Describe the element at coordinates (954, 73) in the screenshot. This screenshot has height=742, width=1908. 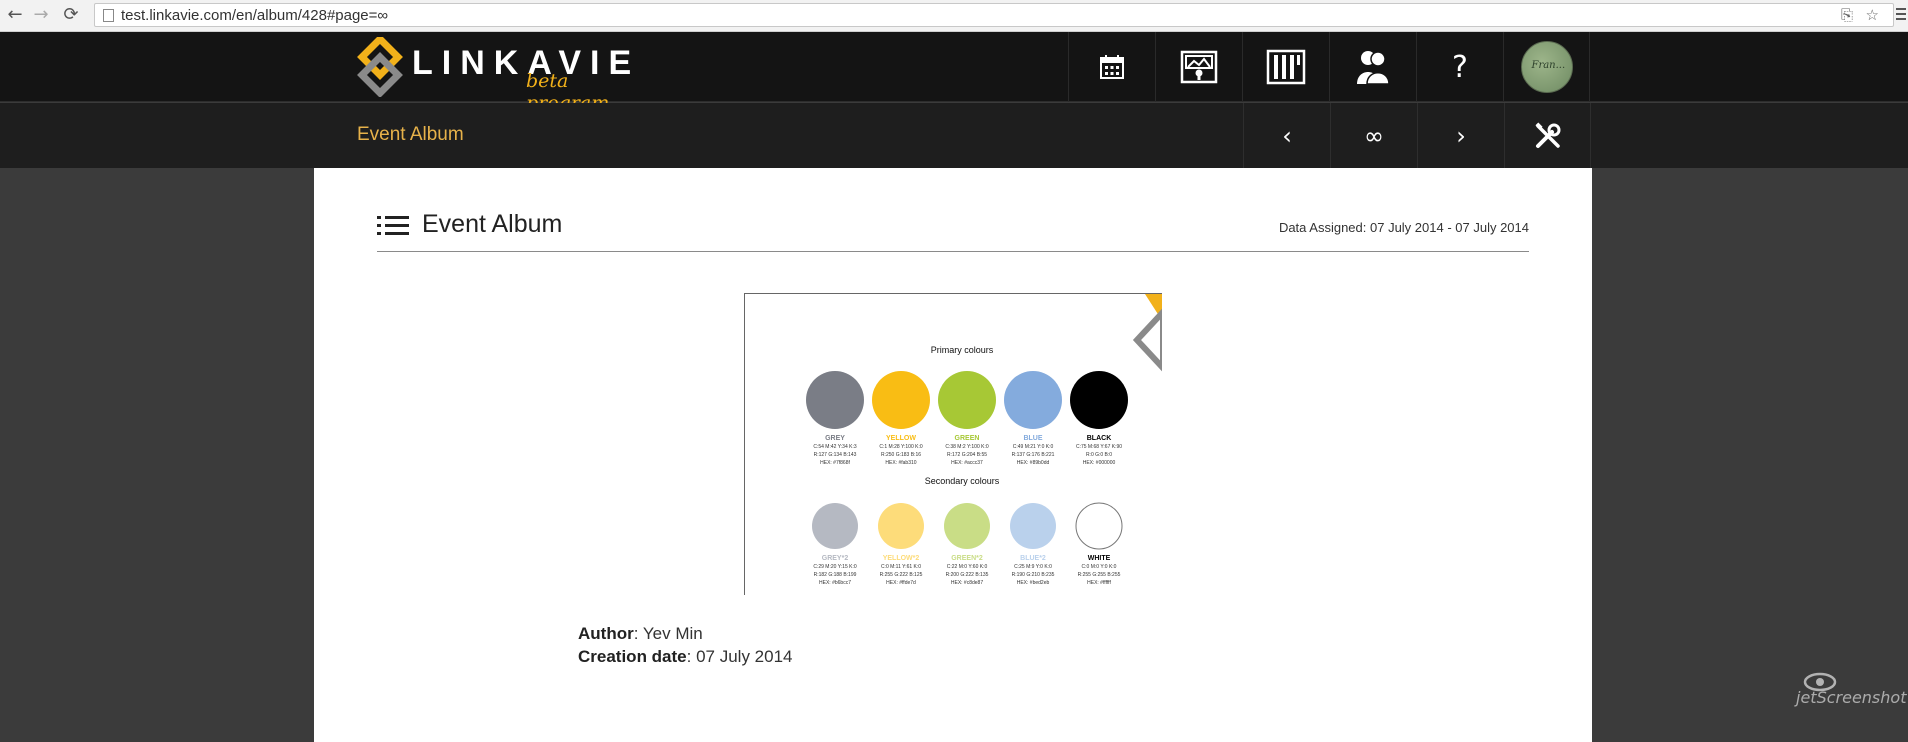
I see `site-header: LINKAVIE beta program` at that location.